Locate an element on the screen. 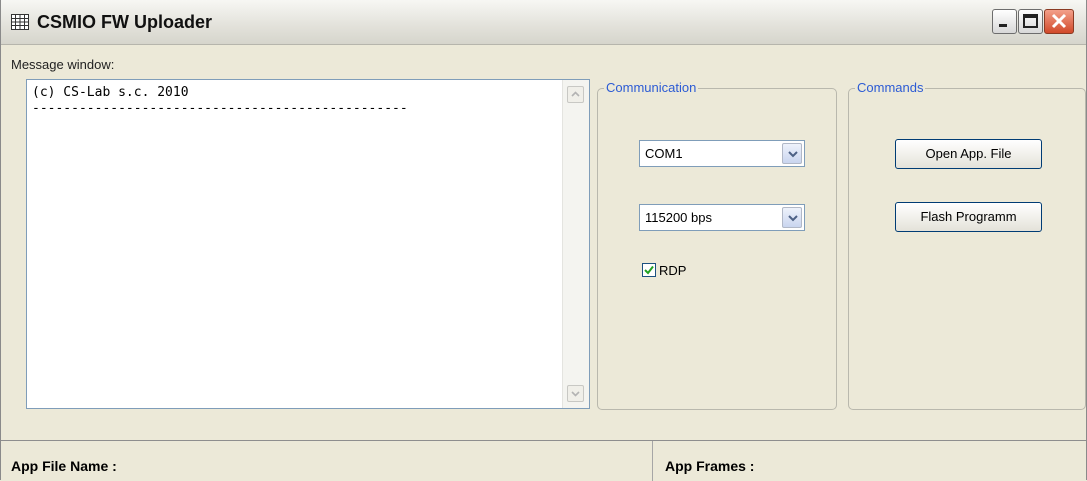  app-frames-label: App Frames : is located at coordinates (710, 466).